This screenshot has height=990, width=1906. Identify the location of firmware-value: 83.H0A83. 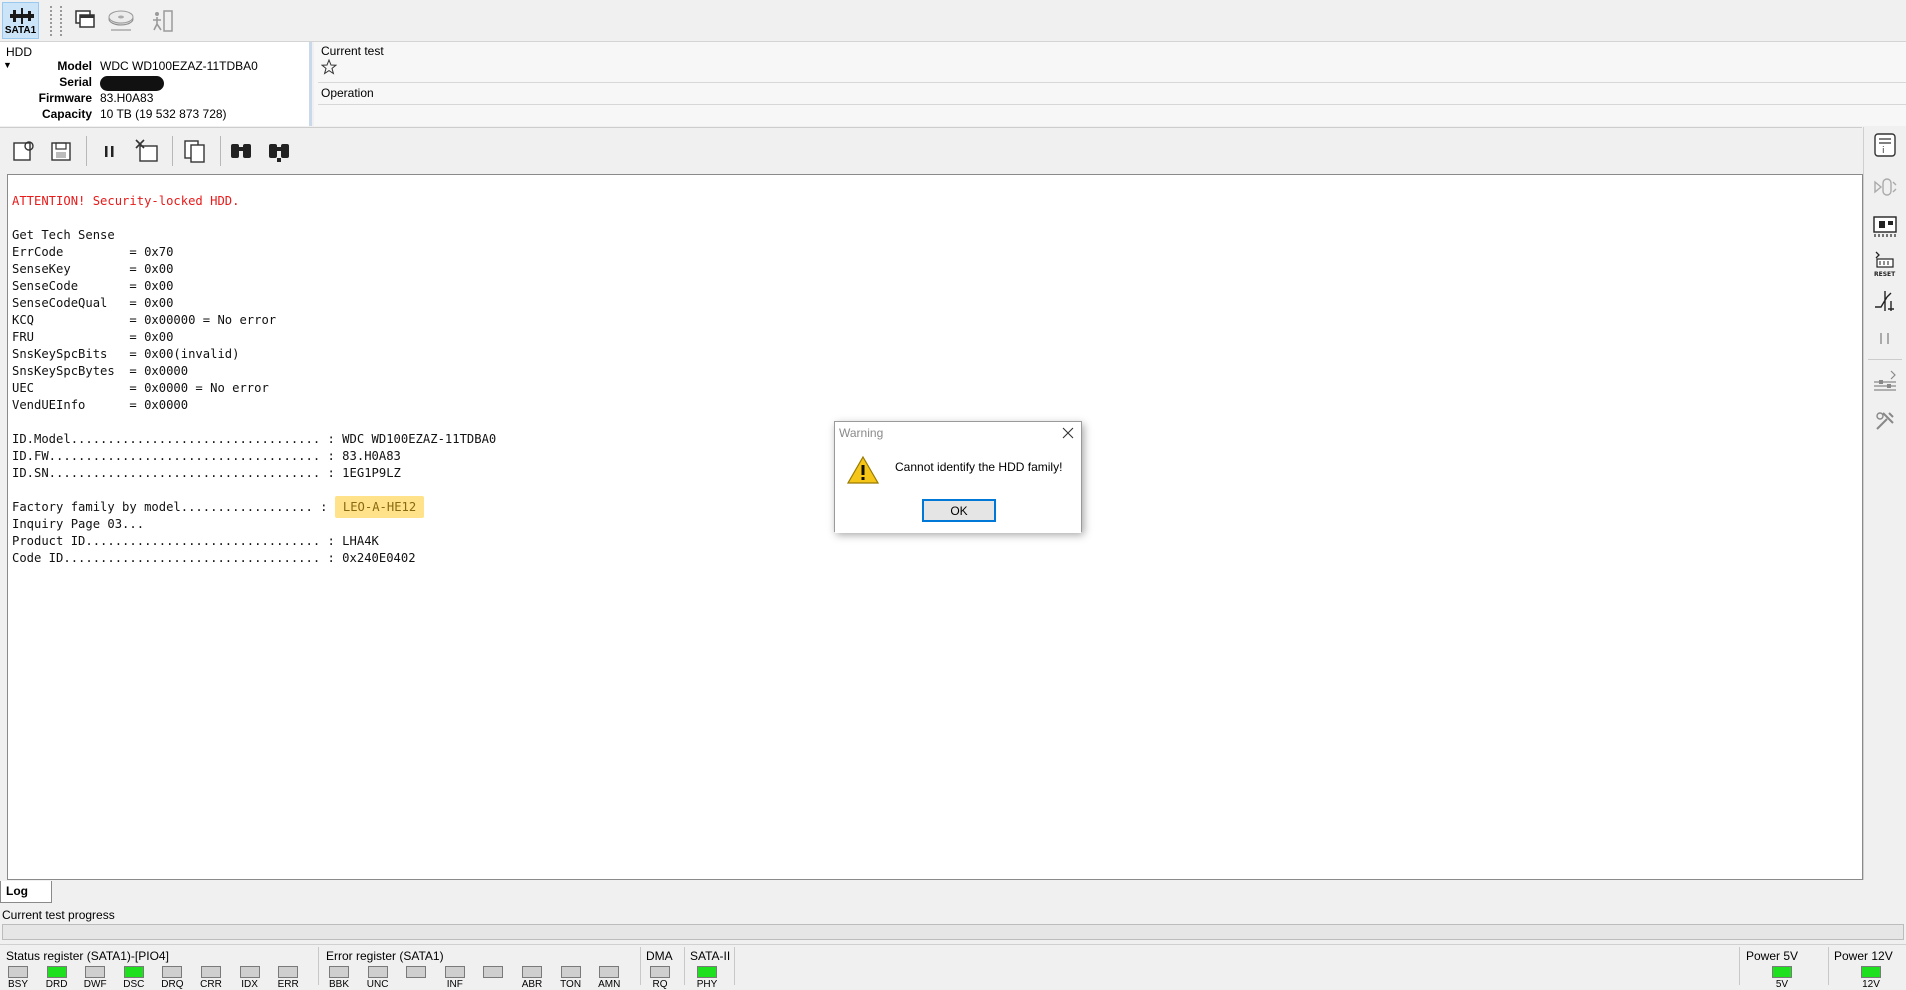
(127, 98).